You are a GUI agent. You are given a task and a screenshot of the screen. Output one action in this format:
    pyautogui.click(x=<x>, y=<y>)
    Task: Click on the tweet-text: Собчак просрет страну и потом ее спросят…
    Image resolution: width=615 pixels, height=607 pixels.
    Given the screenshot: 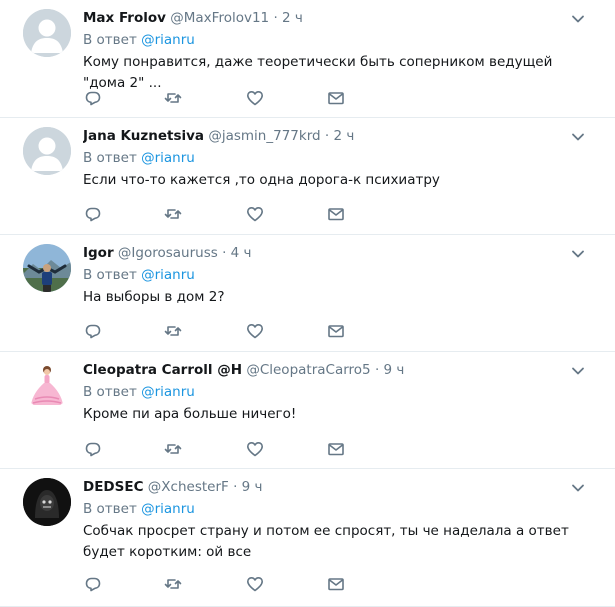 What is the action you would take?
    pyautogui.click(x=326, y=541)
    